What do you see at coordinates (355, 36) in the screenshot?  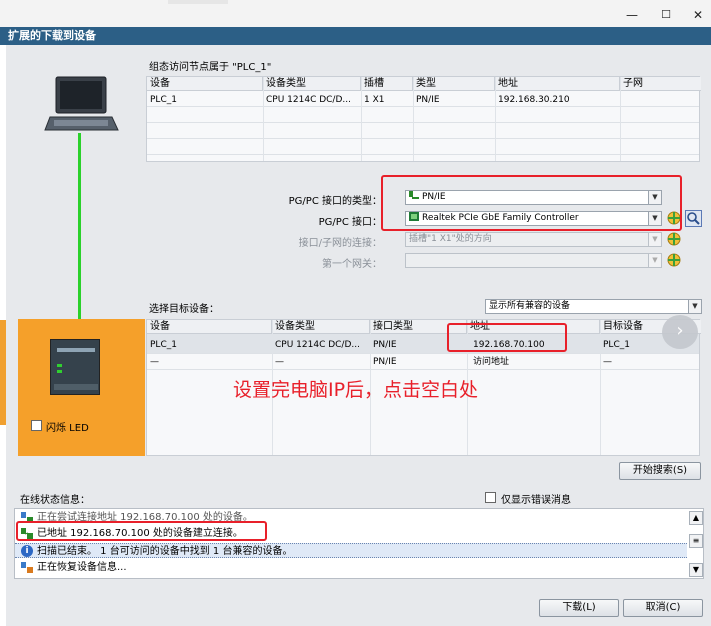 I see `dialog-title: 扩展的下载到设备` at bounding box center [355, 36].